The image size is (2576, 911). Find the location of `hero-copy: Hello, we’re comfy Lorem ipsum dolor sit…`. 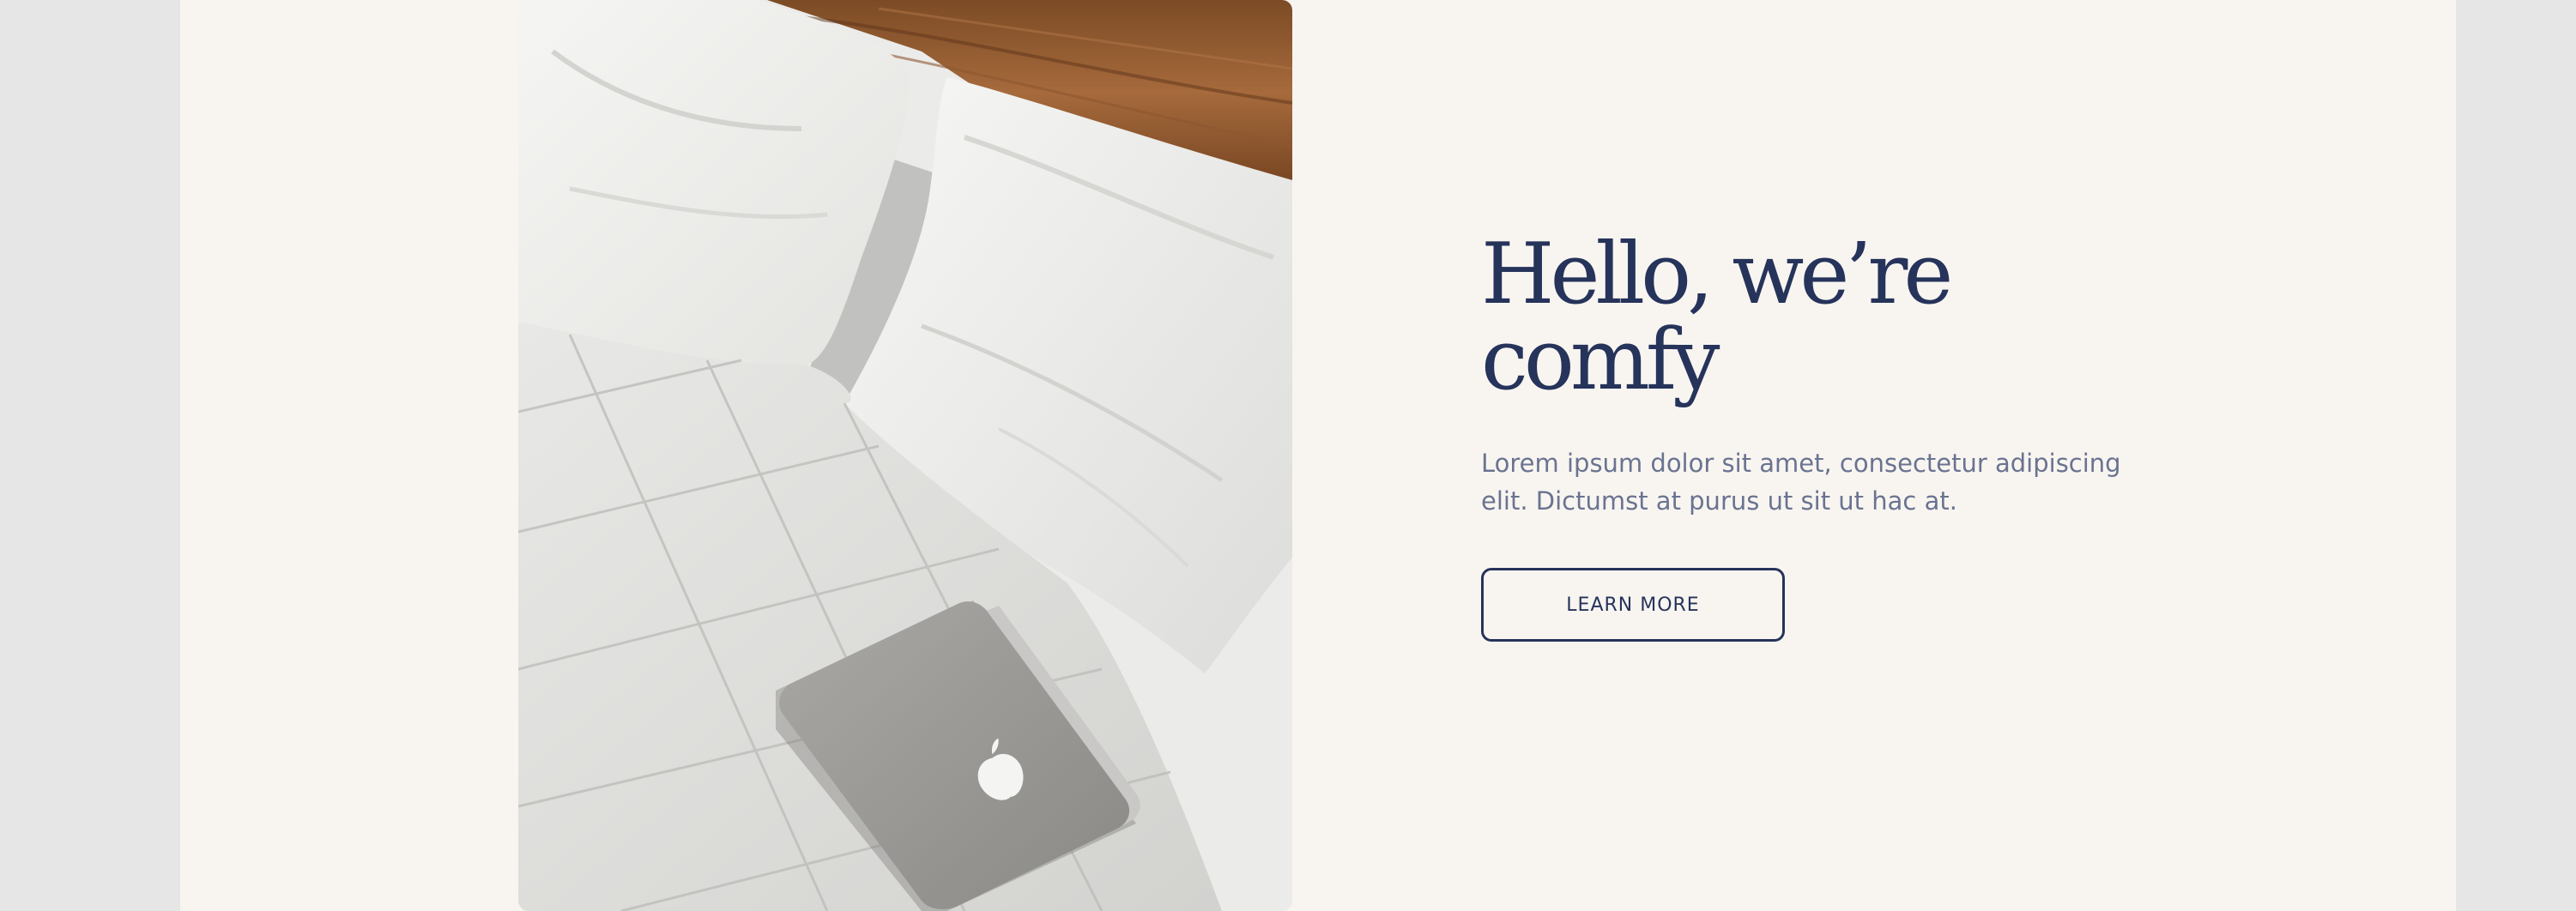

hero-copy: Hello, we’re comfy Lorem ipsum dolor sit… is located at coordinates (1867, 437).